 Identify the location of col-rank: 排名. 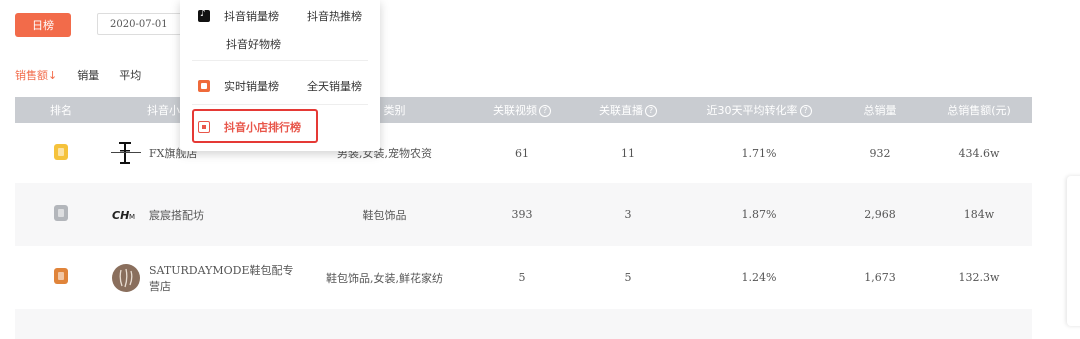
(61, 110).